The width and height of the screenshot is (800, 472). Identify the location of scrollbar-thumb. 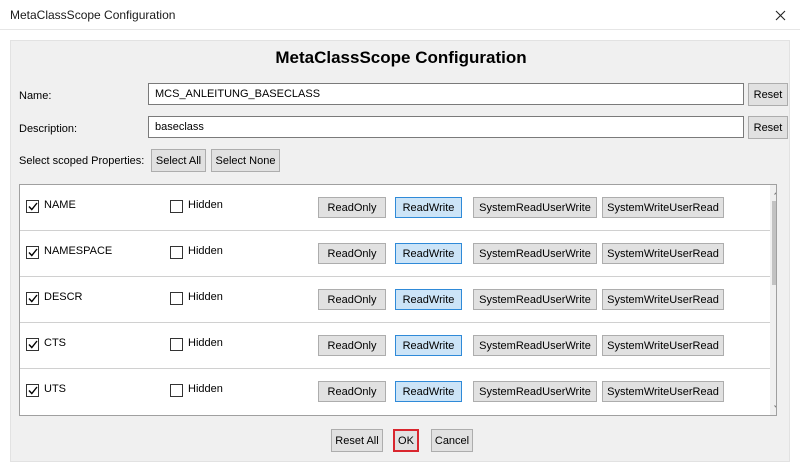
(774, 243).